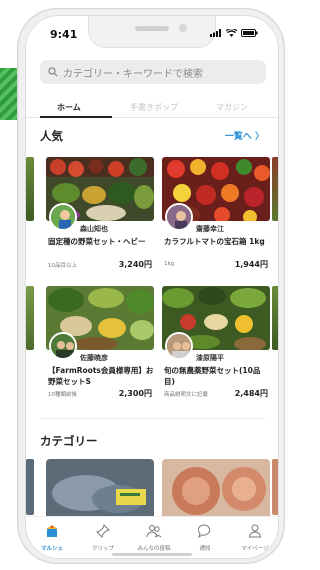  What do you see at coordinates (152, 554) in the screenshot?
I see `home-indicator` at bounding box center [152, 554].